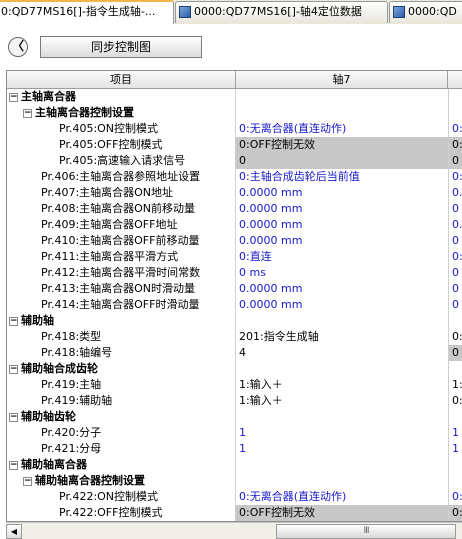 The height and width of the screenshot is (539, 462). I want to click on row-label: Pr.419:辅助轴, so click(77, 400).